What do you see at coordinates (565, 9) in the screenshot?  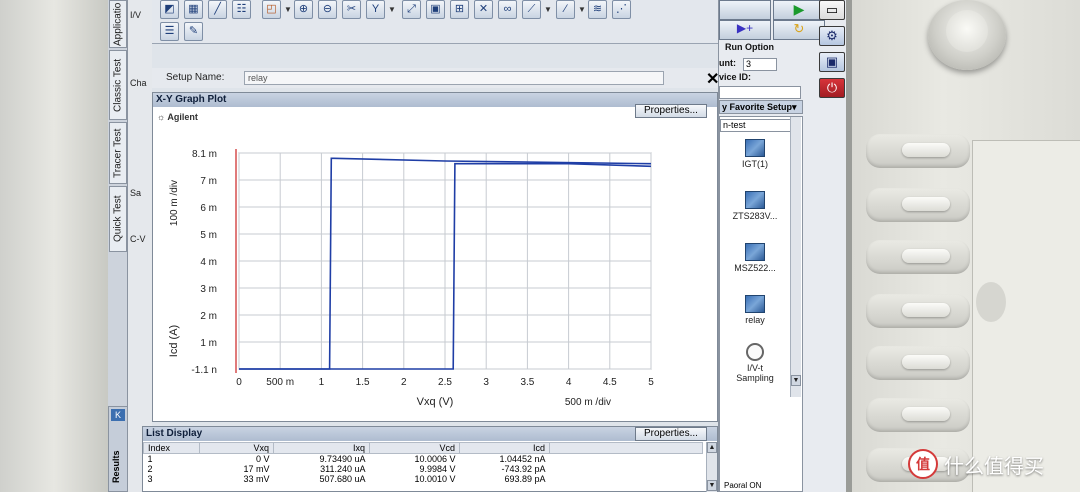 I see `tangent-icon: ∕` at bounding box center [565, 9].